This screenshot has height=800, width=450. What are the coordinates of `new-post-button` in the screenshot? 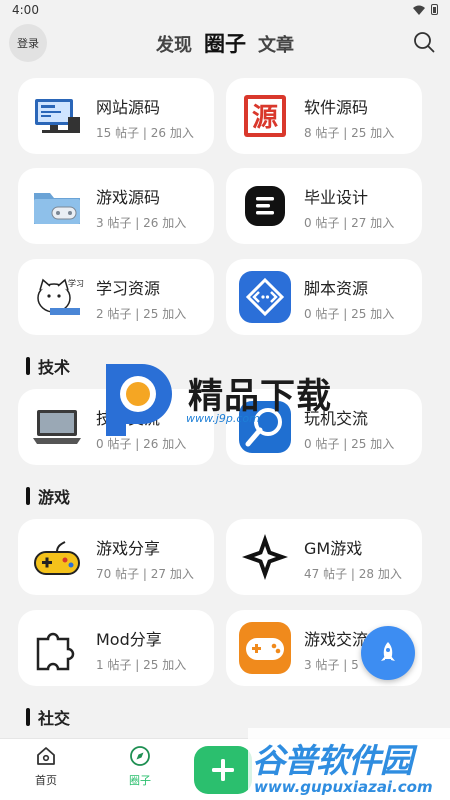 It's located at (388, 653).